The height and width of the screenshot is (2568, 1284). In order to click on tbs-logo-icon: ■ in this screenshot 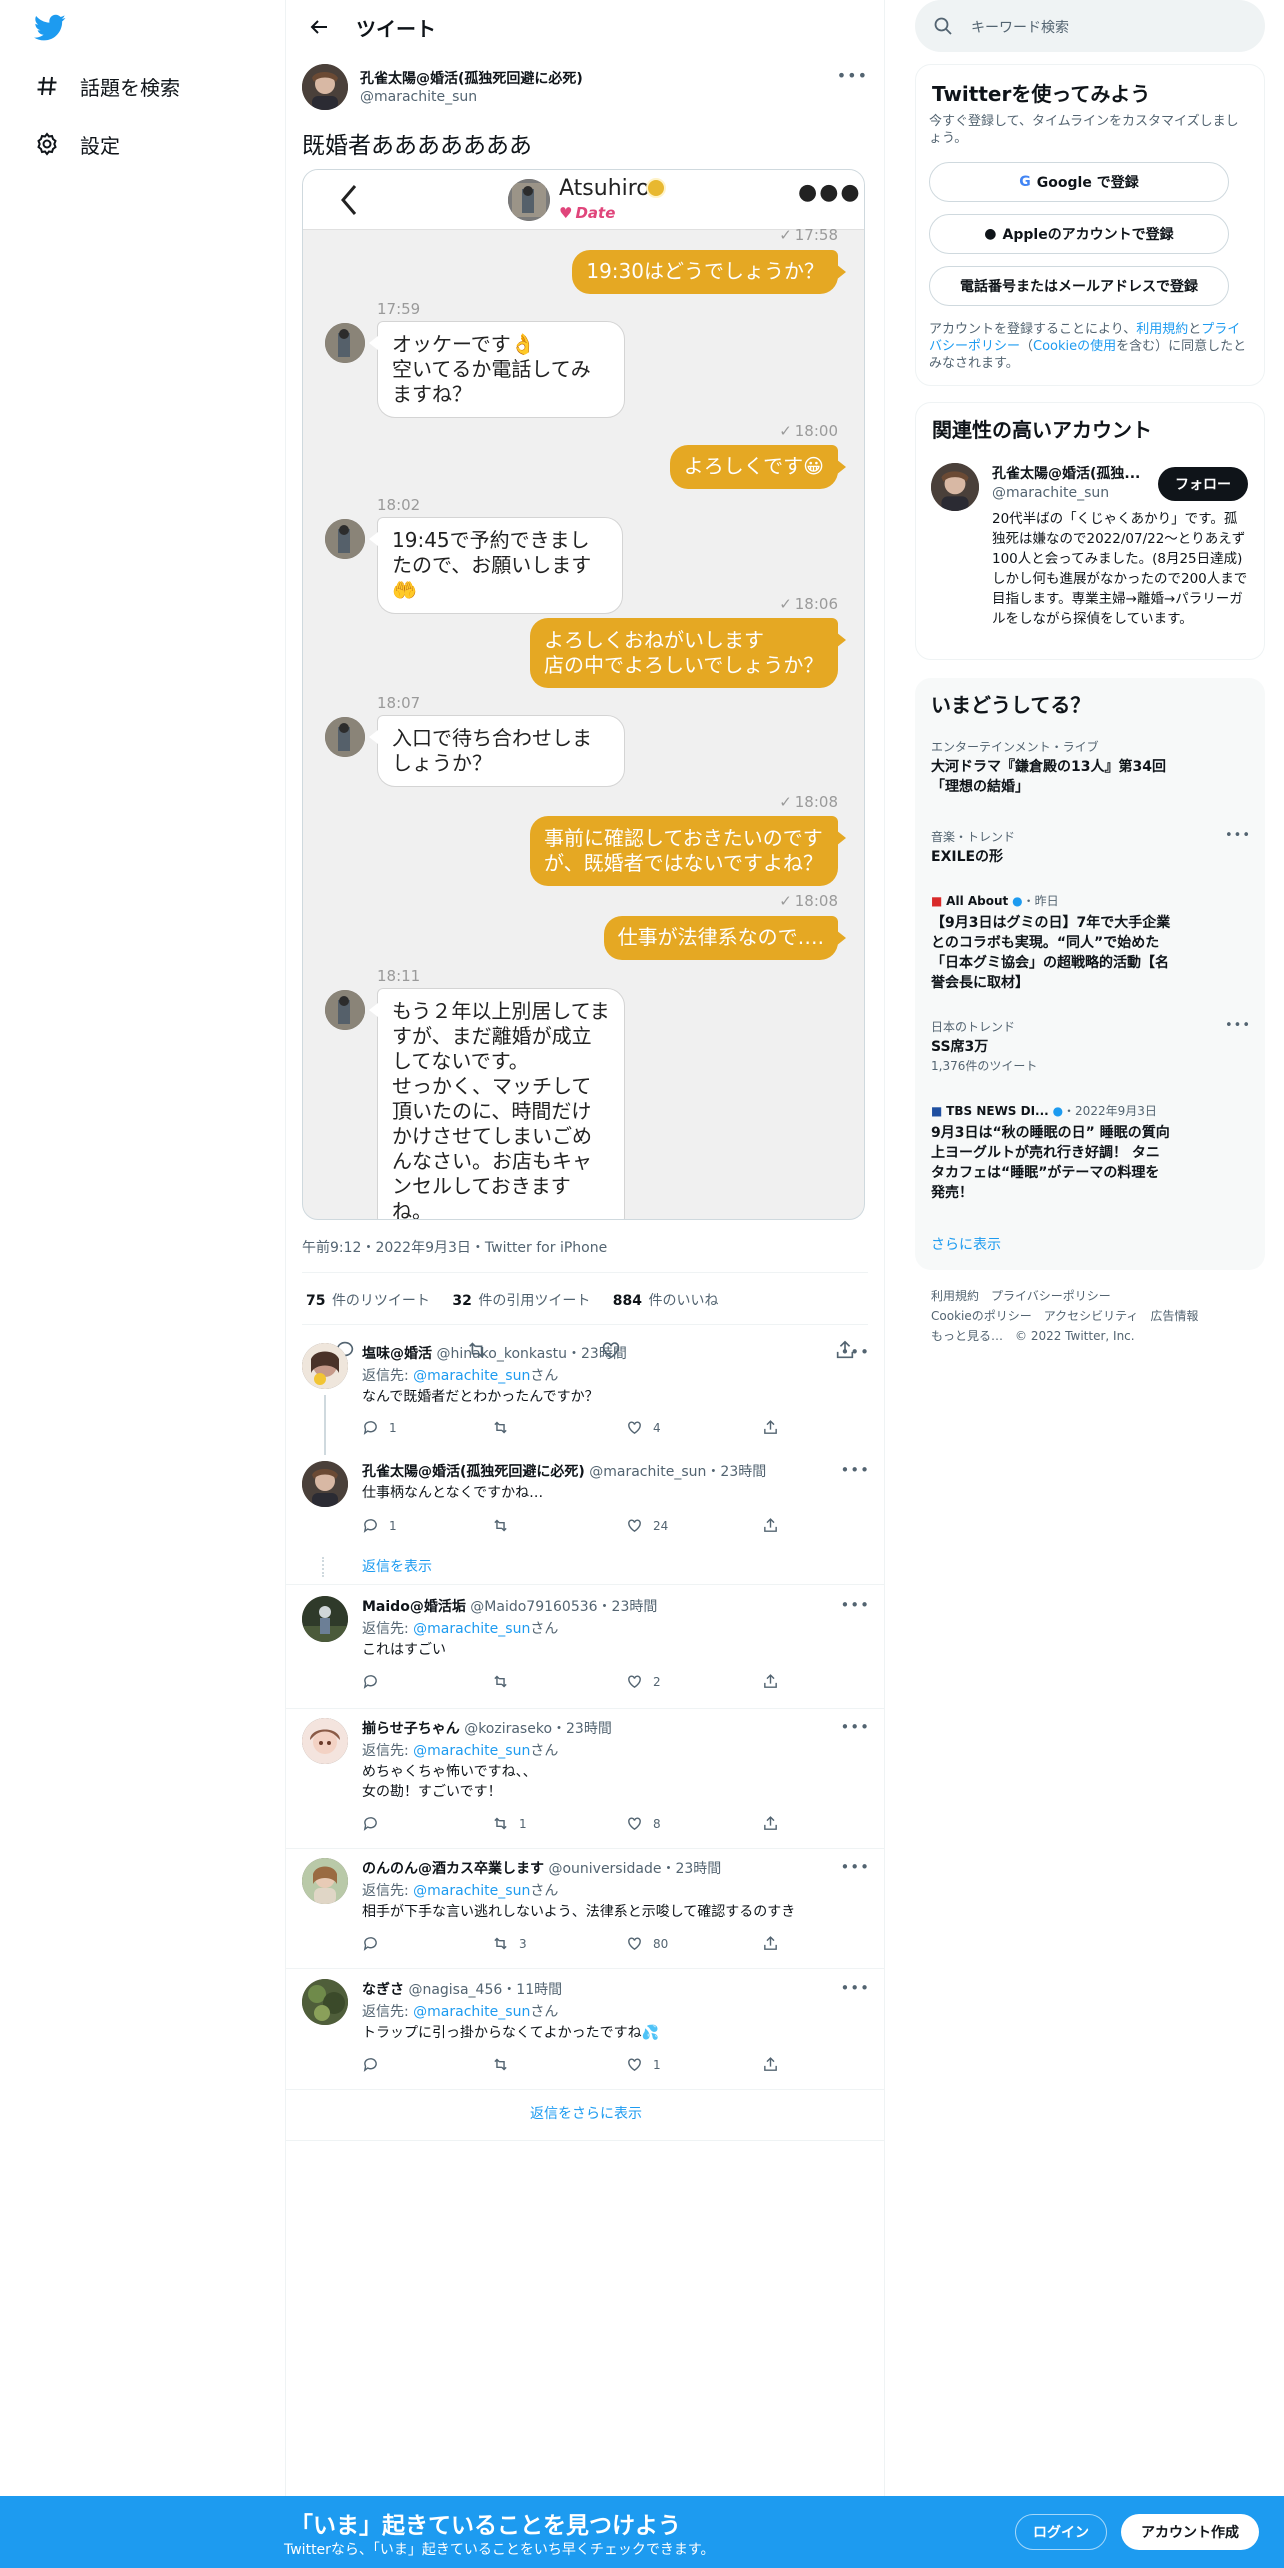, I will do `click(937, 1111)`.